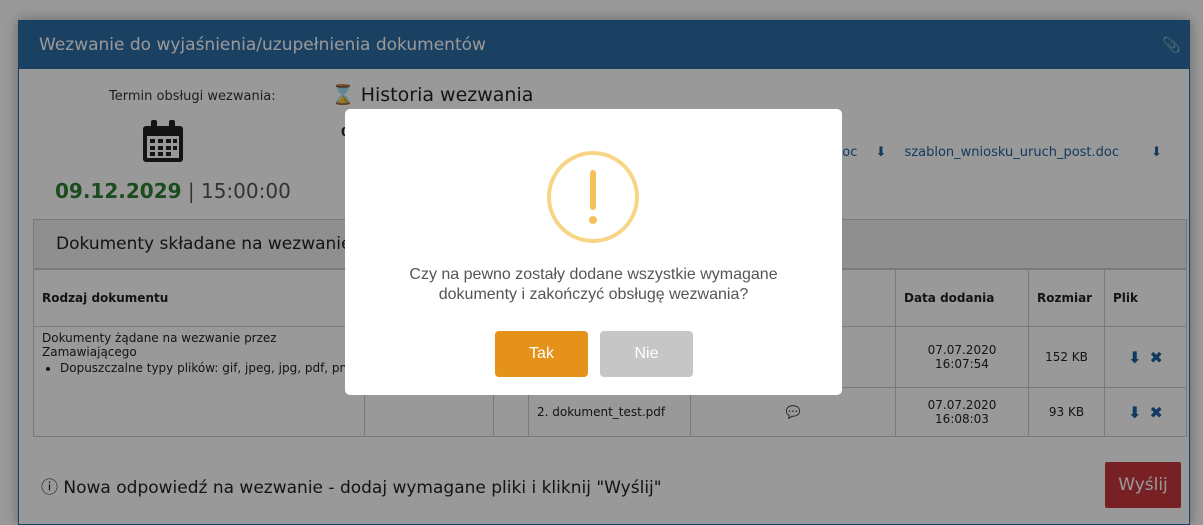 The height and width of the screenshot is (525, 1203). I want to click on warning-icon, so click(593, 197).